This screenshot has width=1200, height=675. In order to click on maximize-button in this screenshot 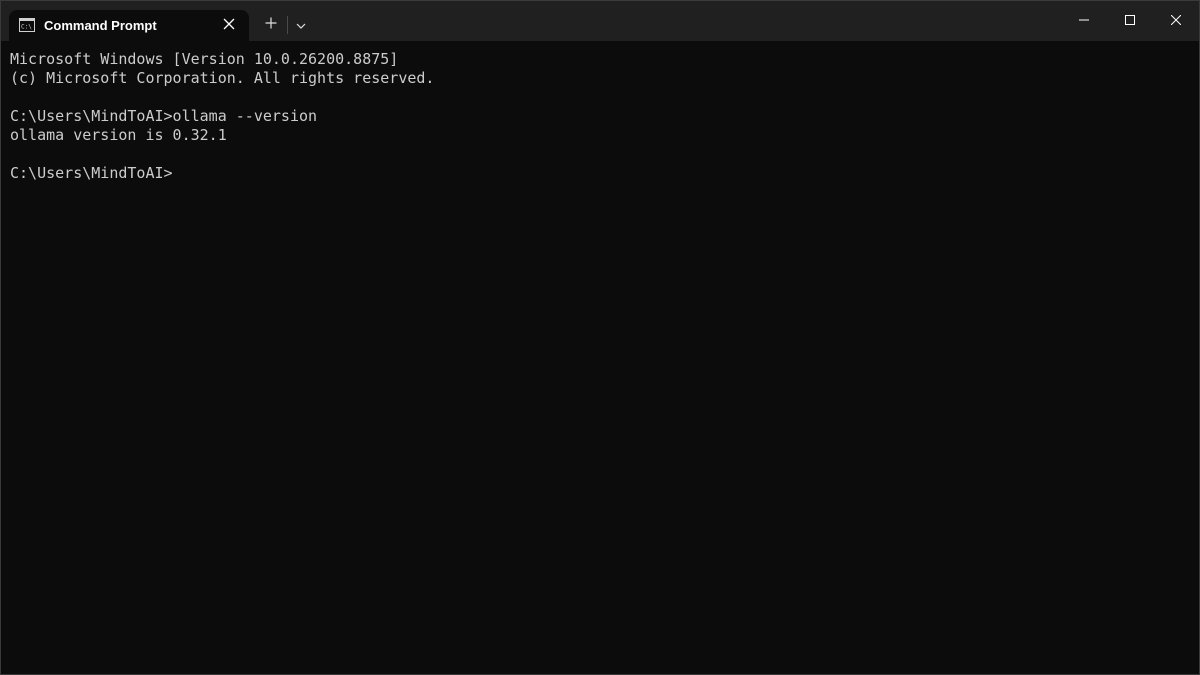, I will do `click(1130, 21)`.